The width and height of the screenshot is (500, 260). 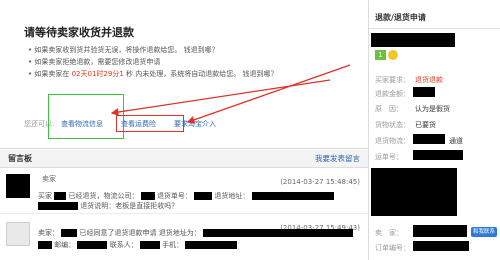 I want to click on field-label: 货物状态：, so click(x=392, y=125).